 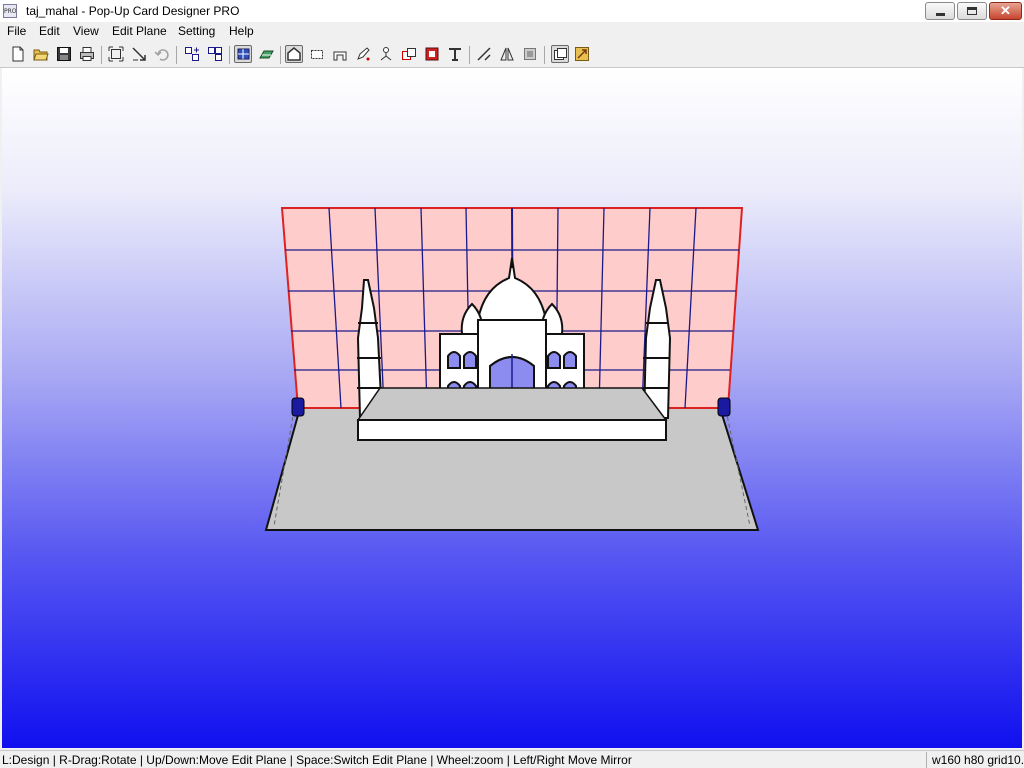 I want to click on print-icon, so click(x=87, y=54).